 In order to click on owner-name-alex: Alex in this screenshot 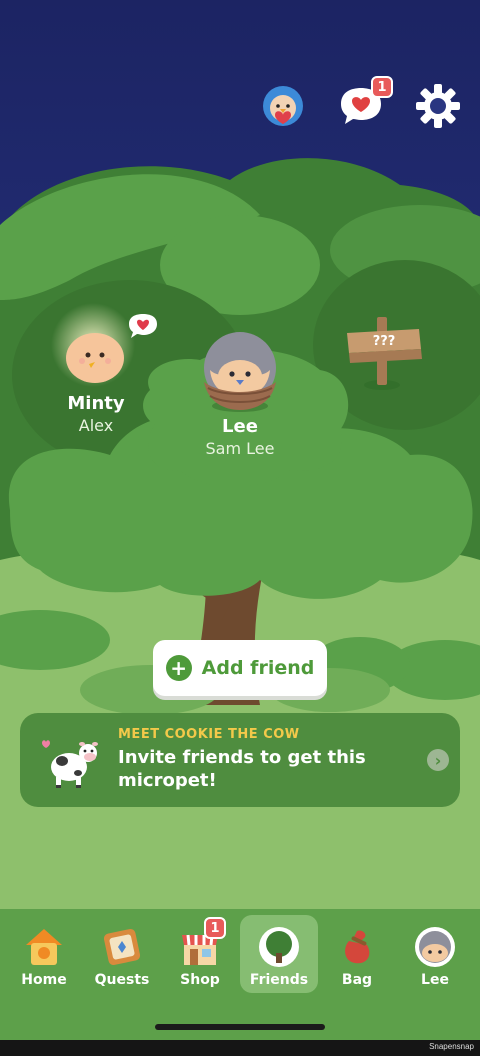, I will do `click(96, 425)`.